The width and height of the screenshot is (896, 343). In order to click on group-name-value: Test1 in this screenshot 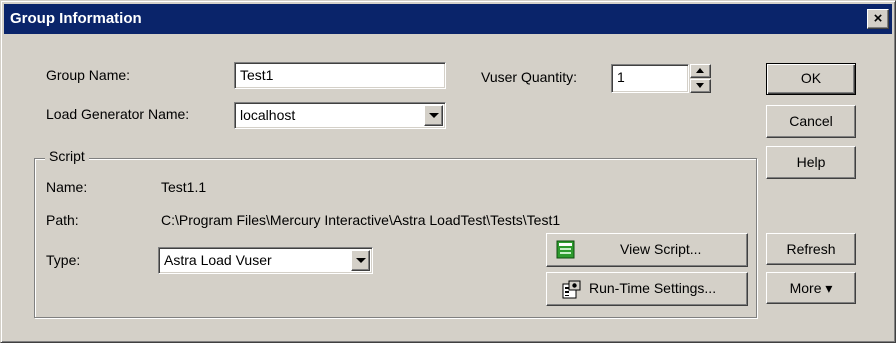, I will do `click(257, 75)`.